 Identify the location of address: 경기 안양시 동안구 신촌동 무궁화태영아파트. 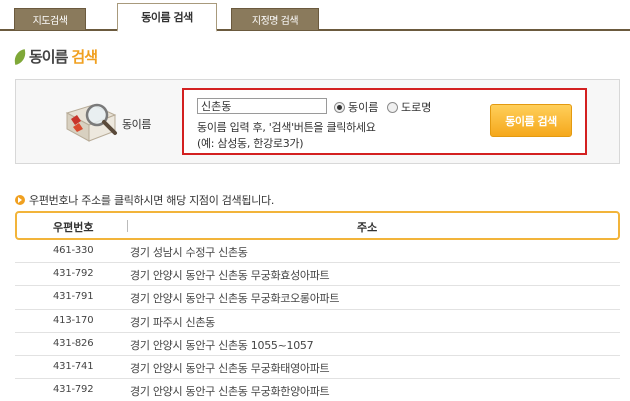
(230, 368).